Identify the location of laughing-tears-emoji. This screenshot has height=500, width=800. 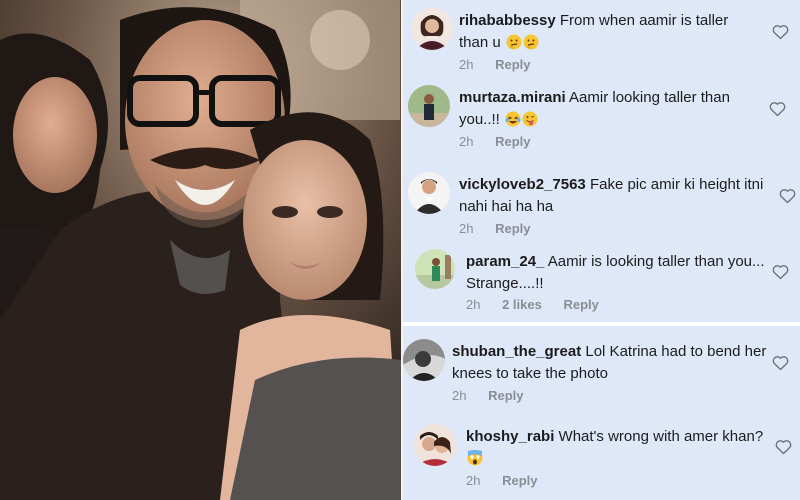
(513, 119).